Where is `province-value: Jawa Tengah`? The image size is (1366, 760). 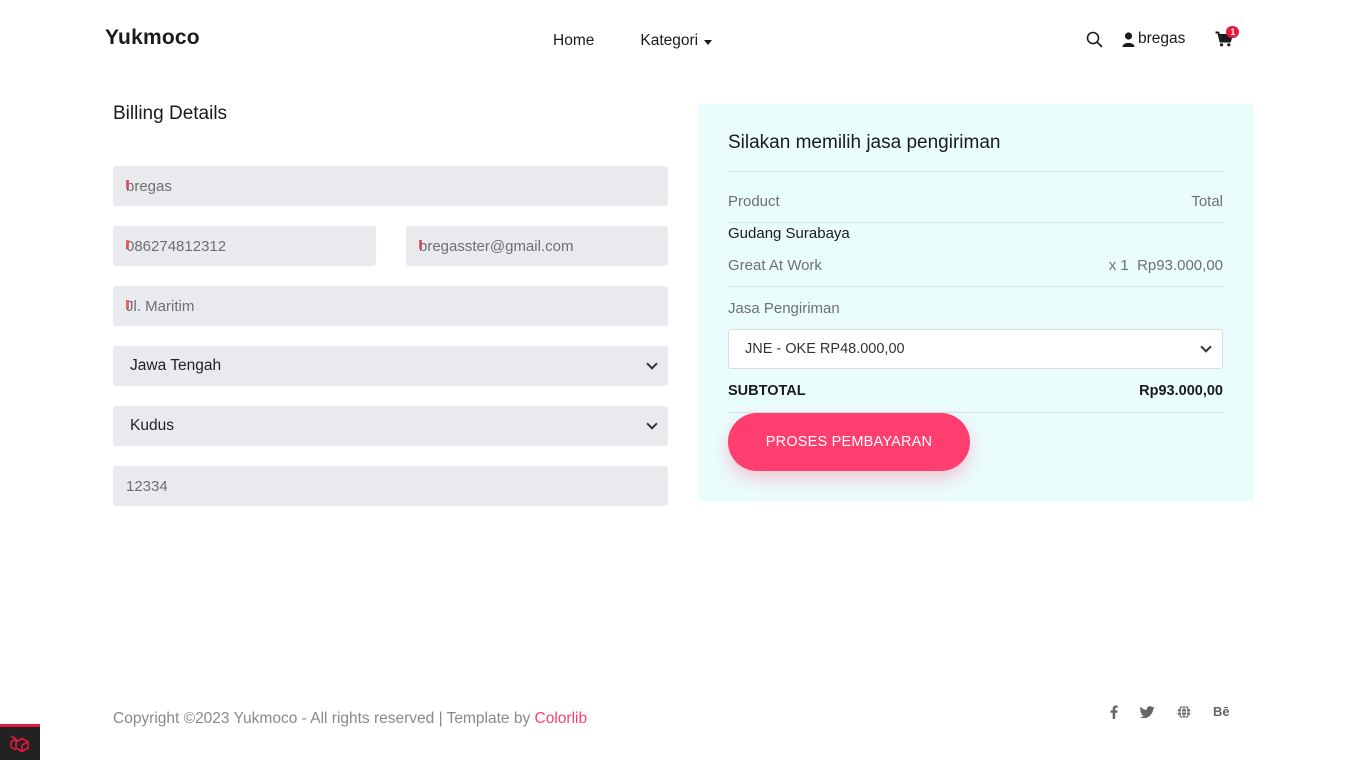 province-value: Jawa Tengah is located at coordinates (176, 365).